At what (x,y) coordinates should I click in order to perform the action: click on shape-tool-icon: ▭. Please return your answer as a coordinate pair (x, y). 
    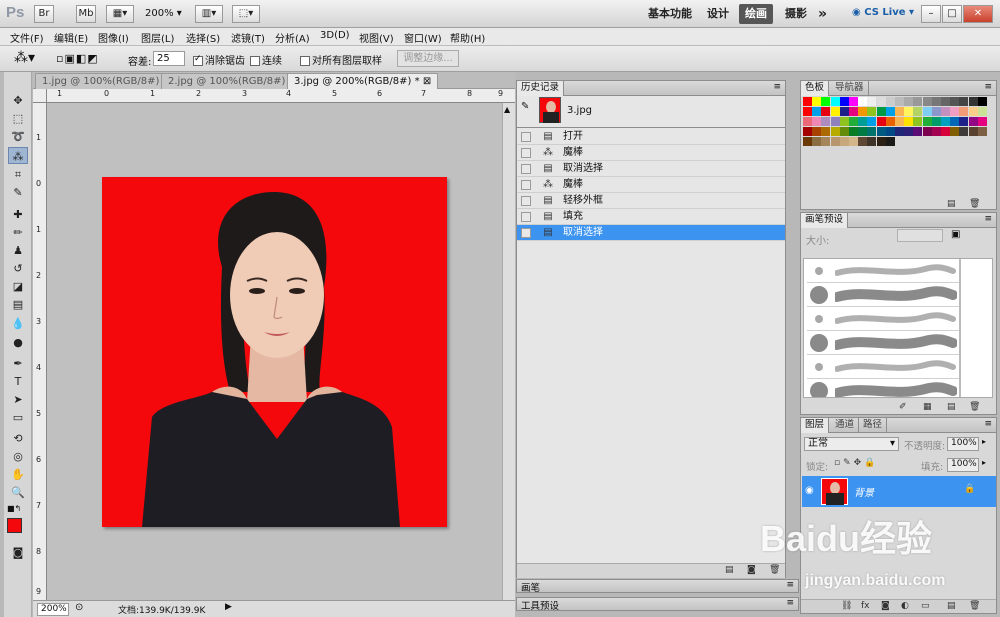
    Looking at the image, I should click on (18, 417).